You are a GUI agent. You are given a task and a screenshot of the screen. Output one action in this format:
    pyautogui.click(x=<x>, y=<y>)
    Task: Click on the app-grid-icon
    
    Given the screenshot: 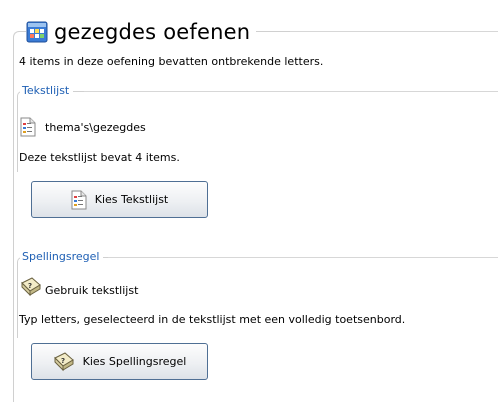 What is the action you would take?
    pyautogui.click(x=37, y=32)
    